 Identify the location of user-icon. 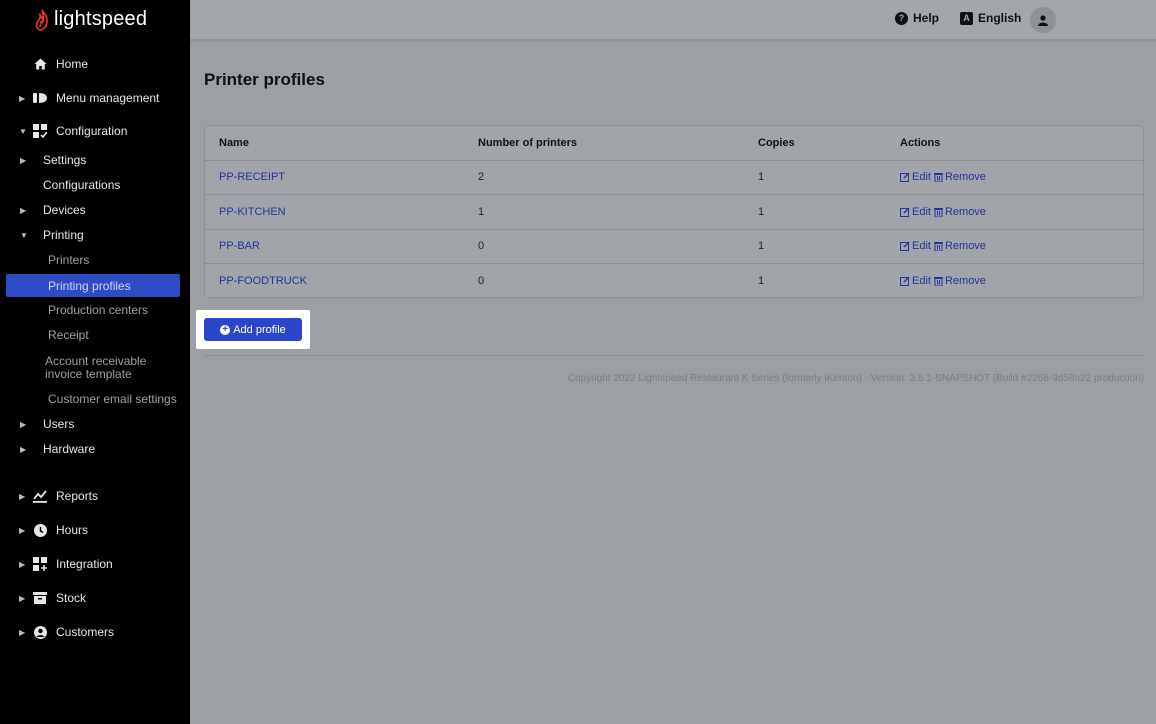
(1043, 20).